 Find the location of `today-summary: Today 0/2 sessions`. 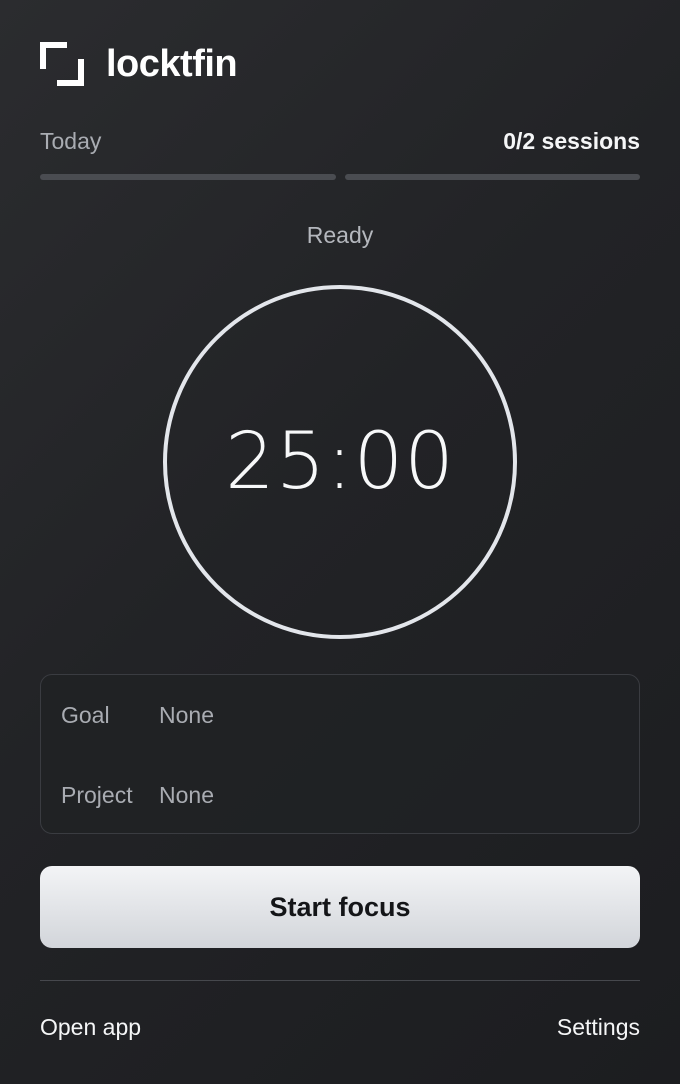

today-summary: Today 0/2 sessions is located at coordinates (340, 141).